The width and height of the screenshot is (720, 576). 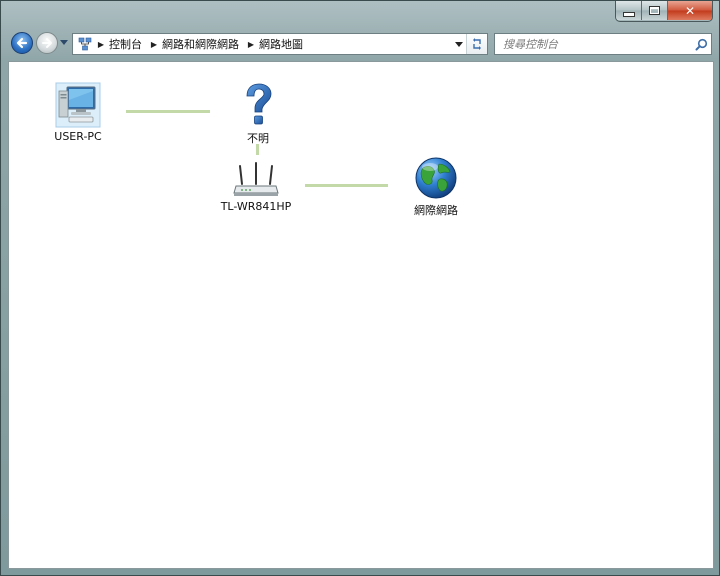 I want to click on breadcrumb-network-and-internet: 網路和網際網路, so click(x=201, y=44).